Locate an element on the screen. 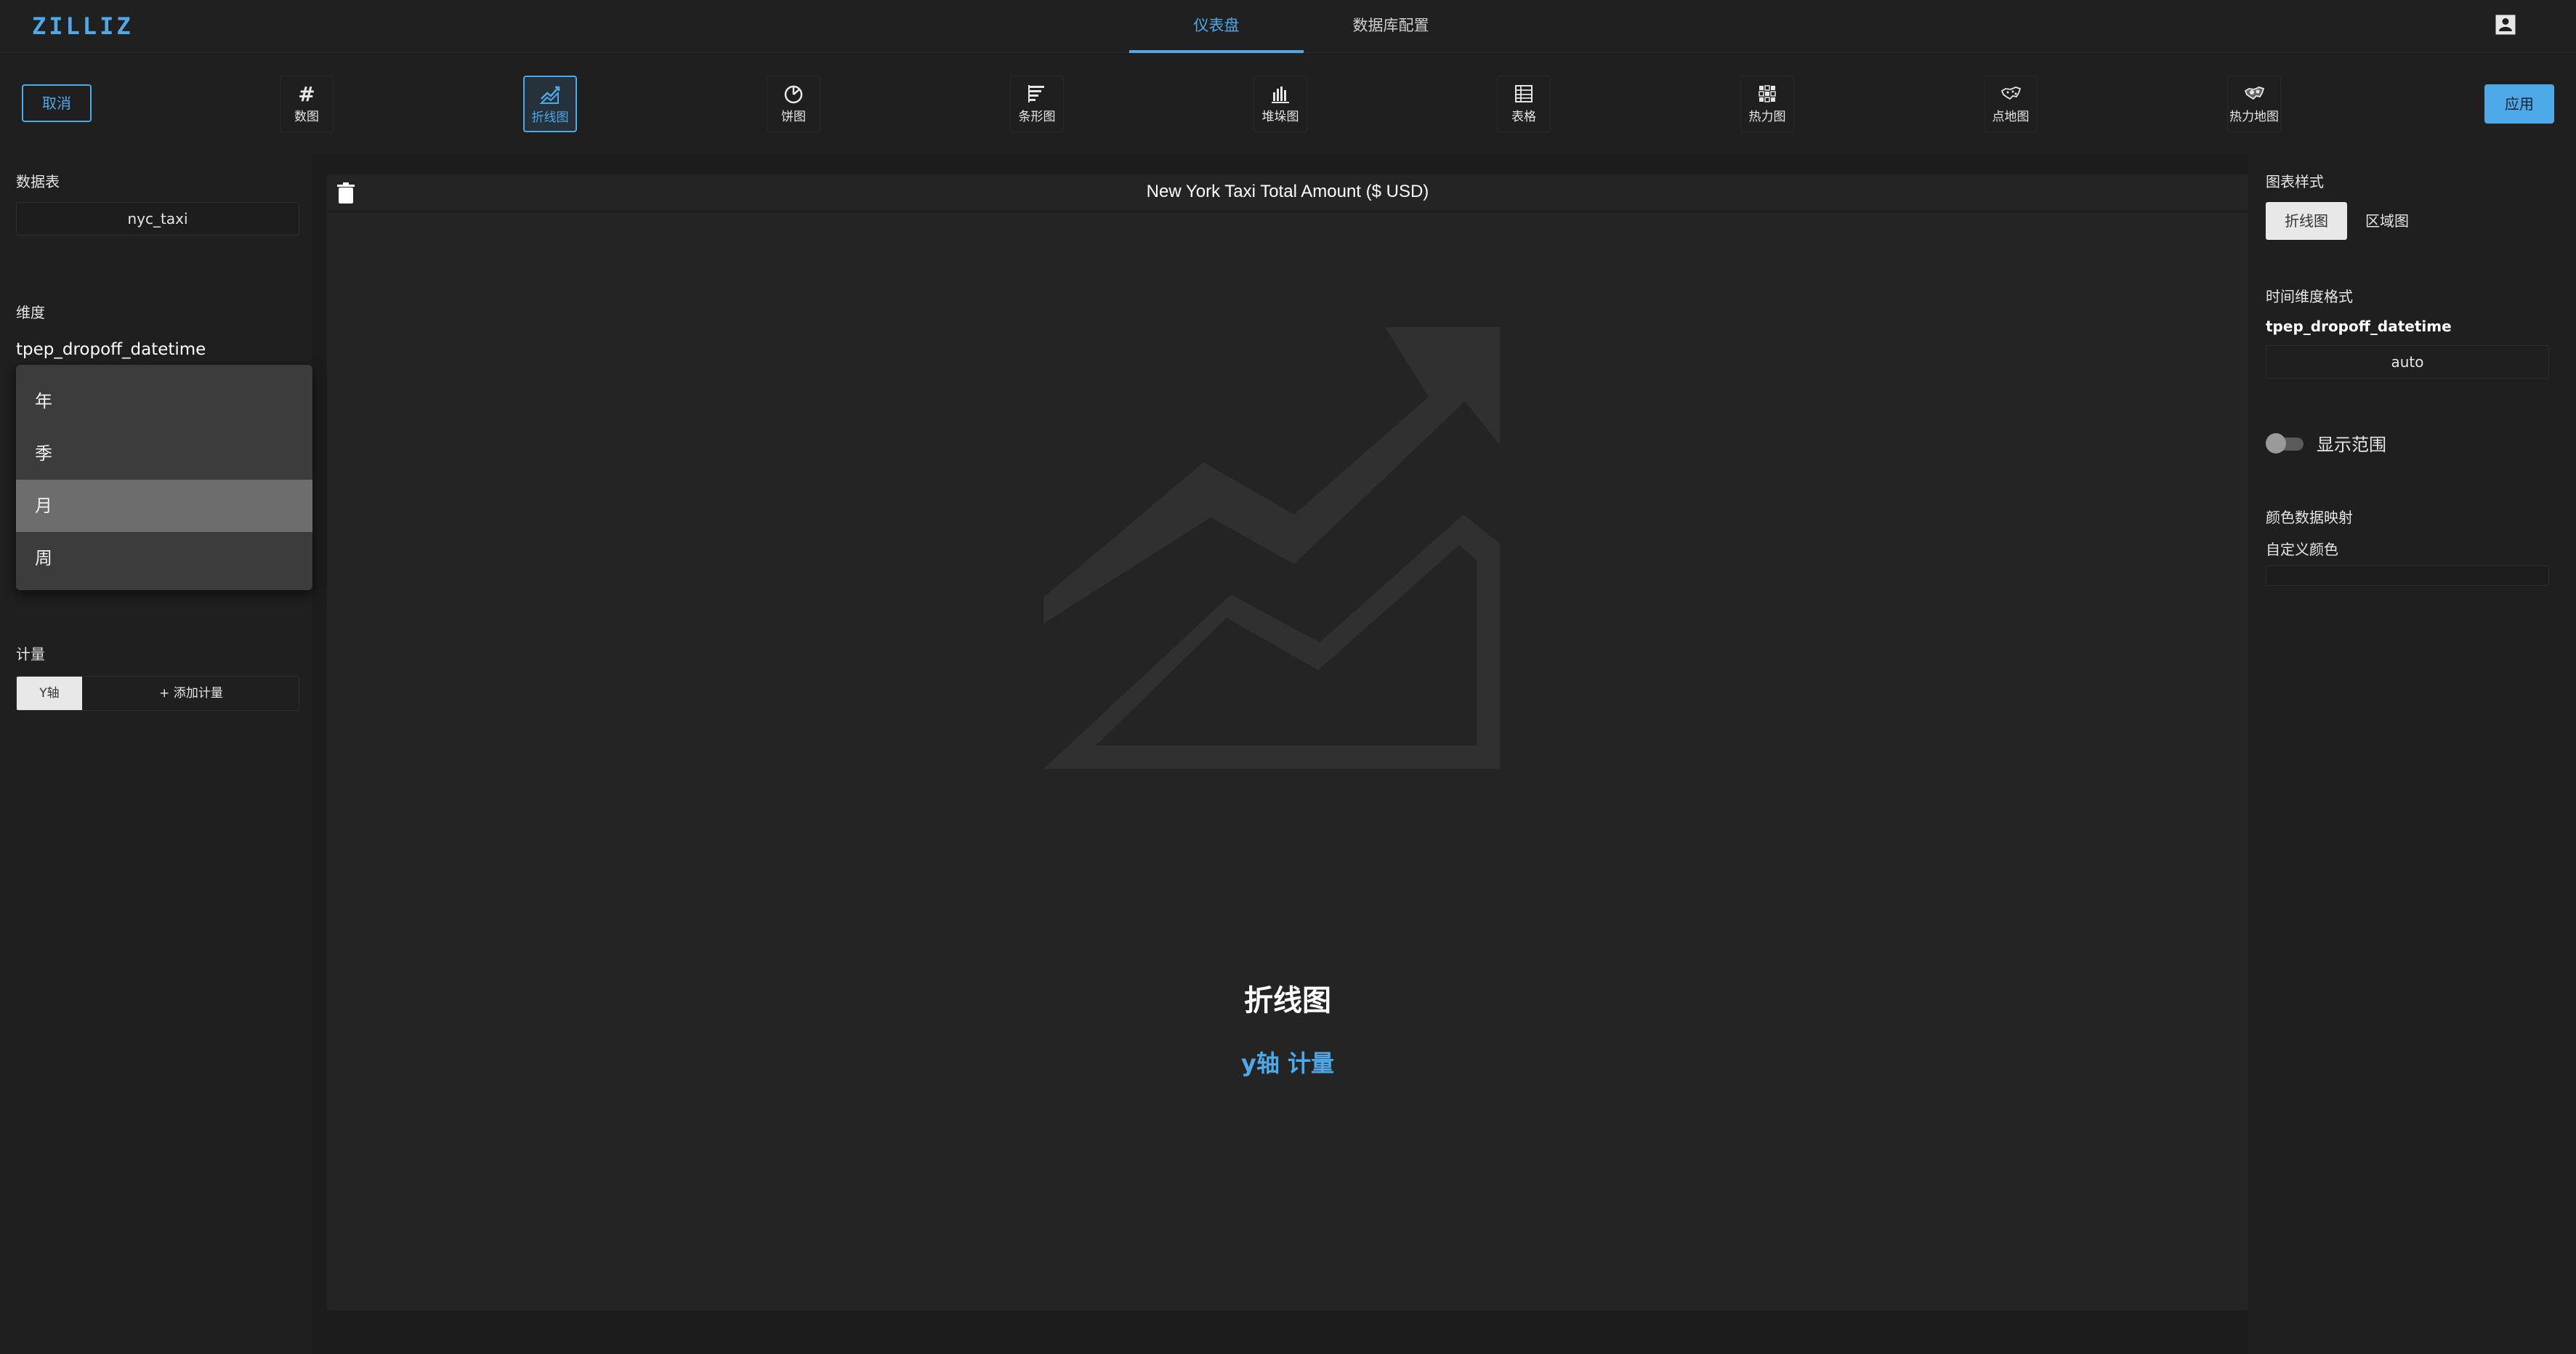 The height and width of the screenshot is (1354, 2576). style-option-line: 折线图 is located at coordinates (2307, 221).